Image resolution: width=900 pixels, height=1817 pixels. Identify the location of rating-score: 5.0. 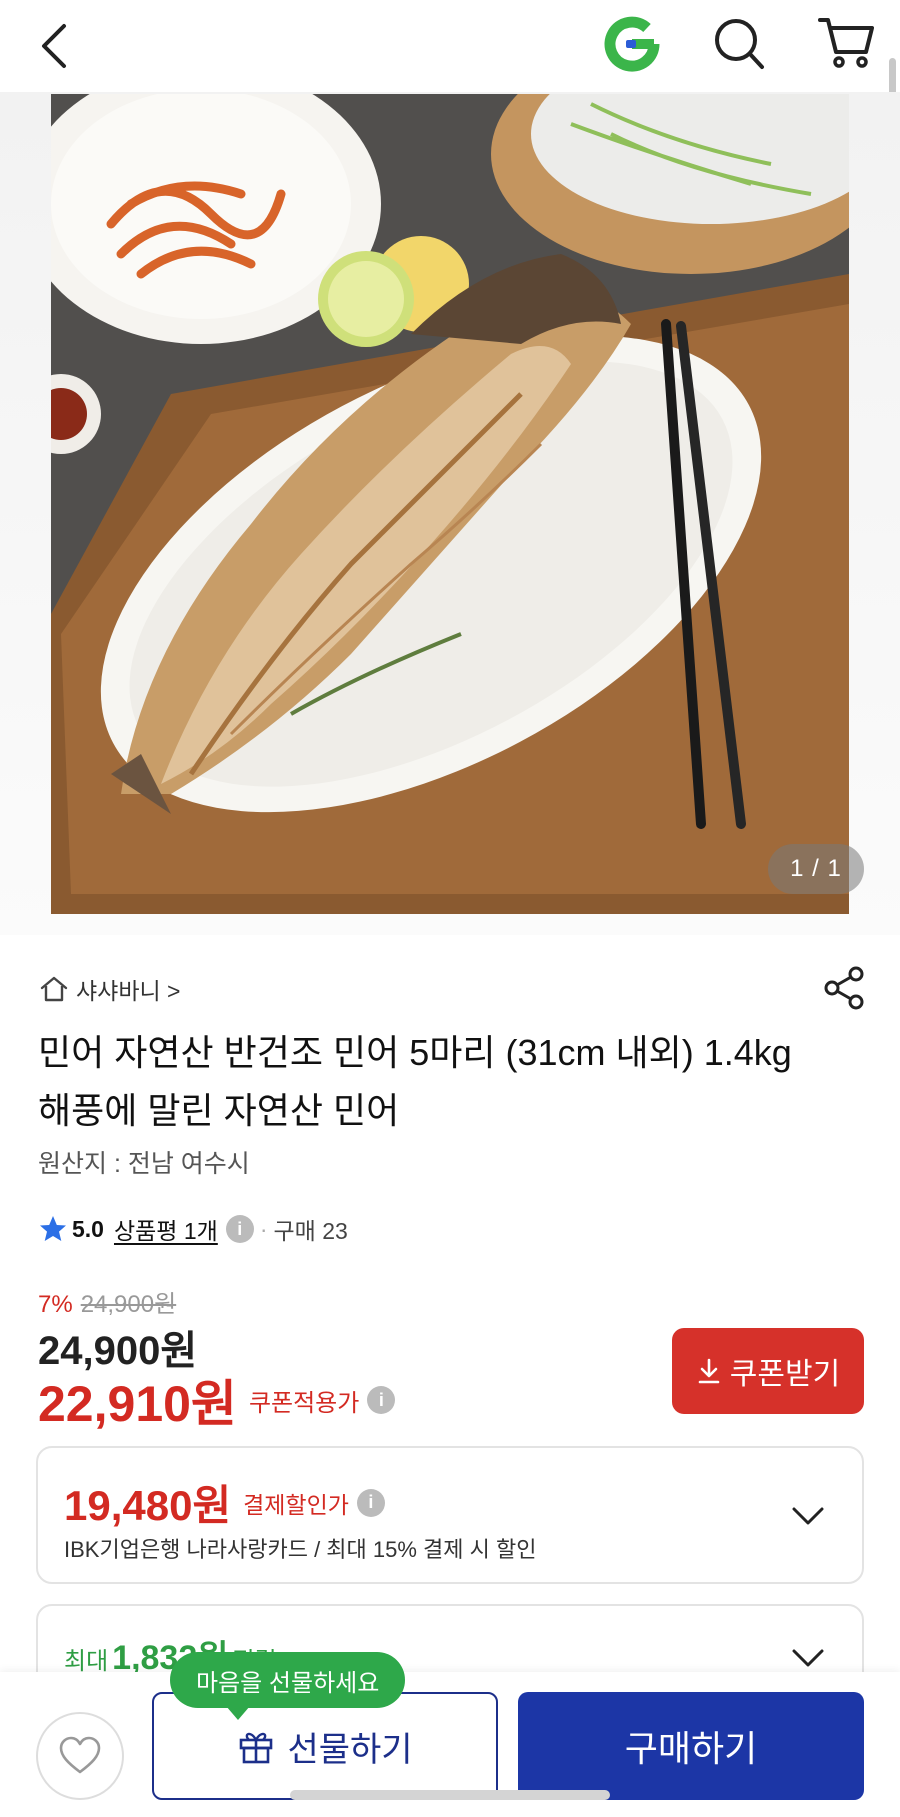
(88, 1228).